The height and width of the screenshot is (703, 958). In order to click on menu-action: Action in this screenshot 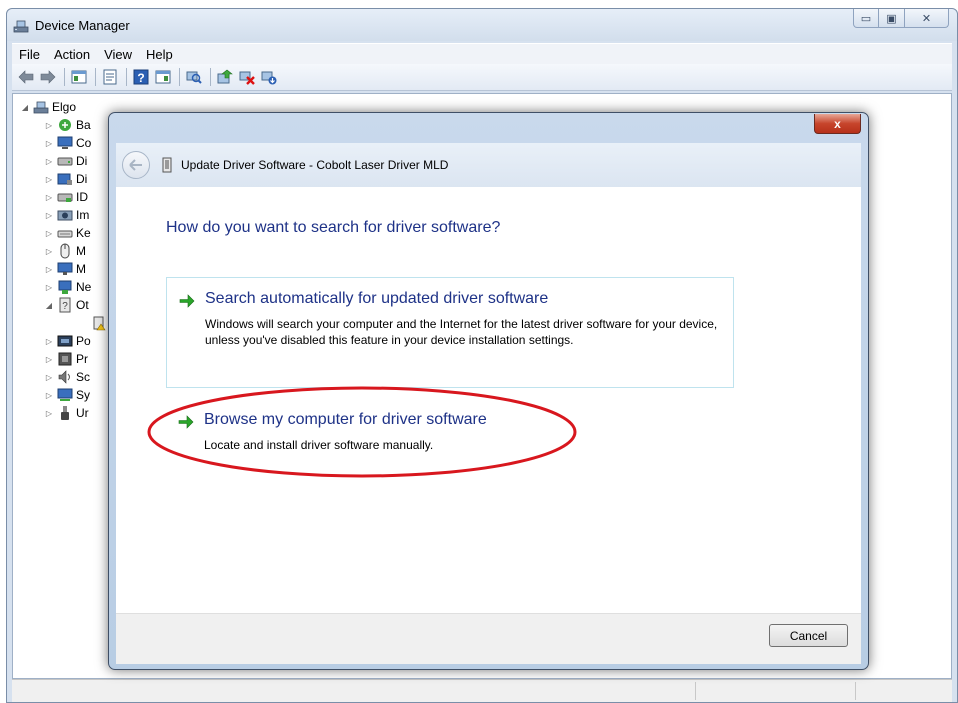, I will do `click(72, 54)`.